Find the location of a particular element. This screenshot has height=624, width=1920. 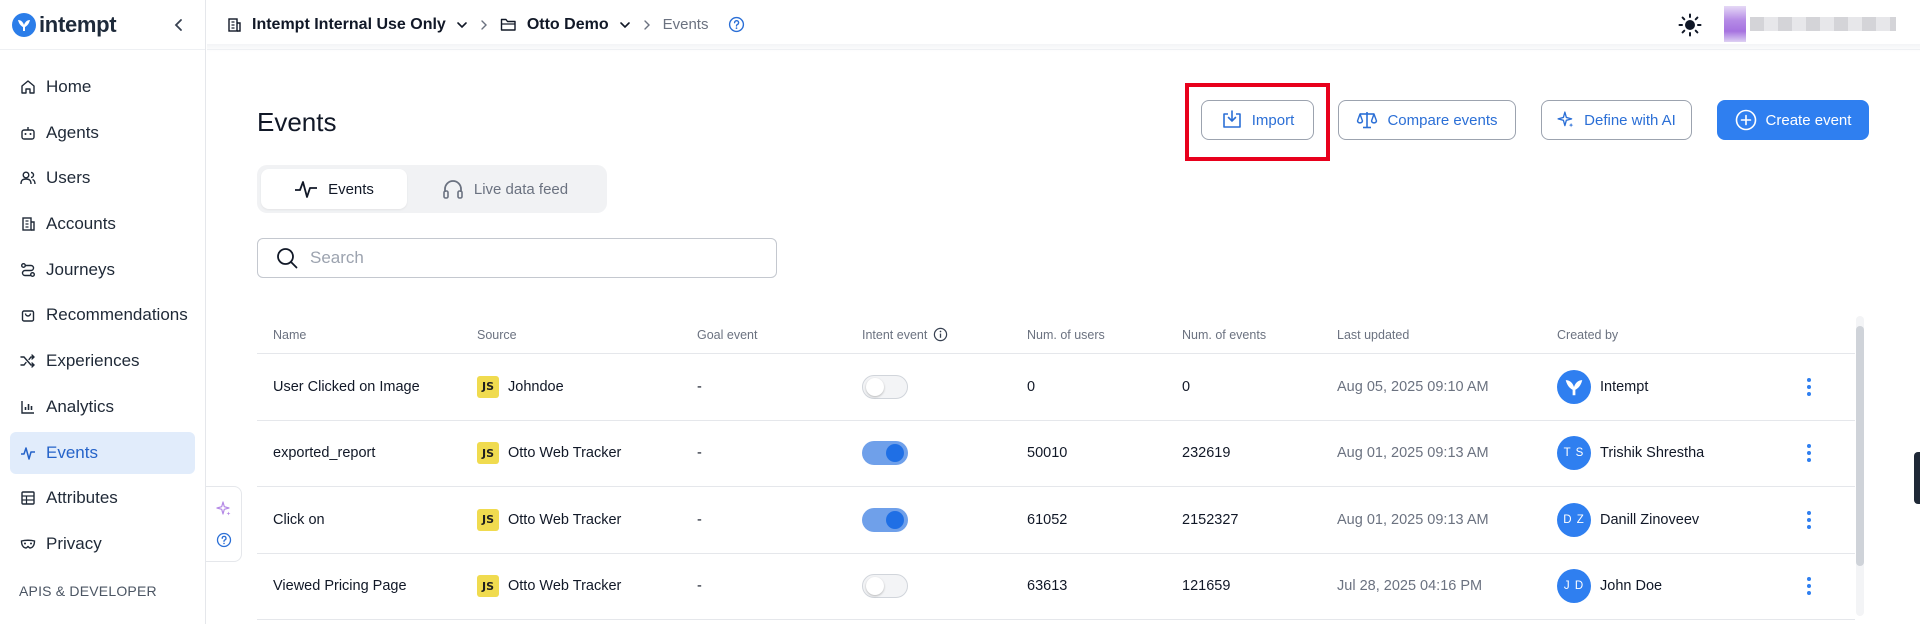

search-box is located at coordinates (517, 258).